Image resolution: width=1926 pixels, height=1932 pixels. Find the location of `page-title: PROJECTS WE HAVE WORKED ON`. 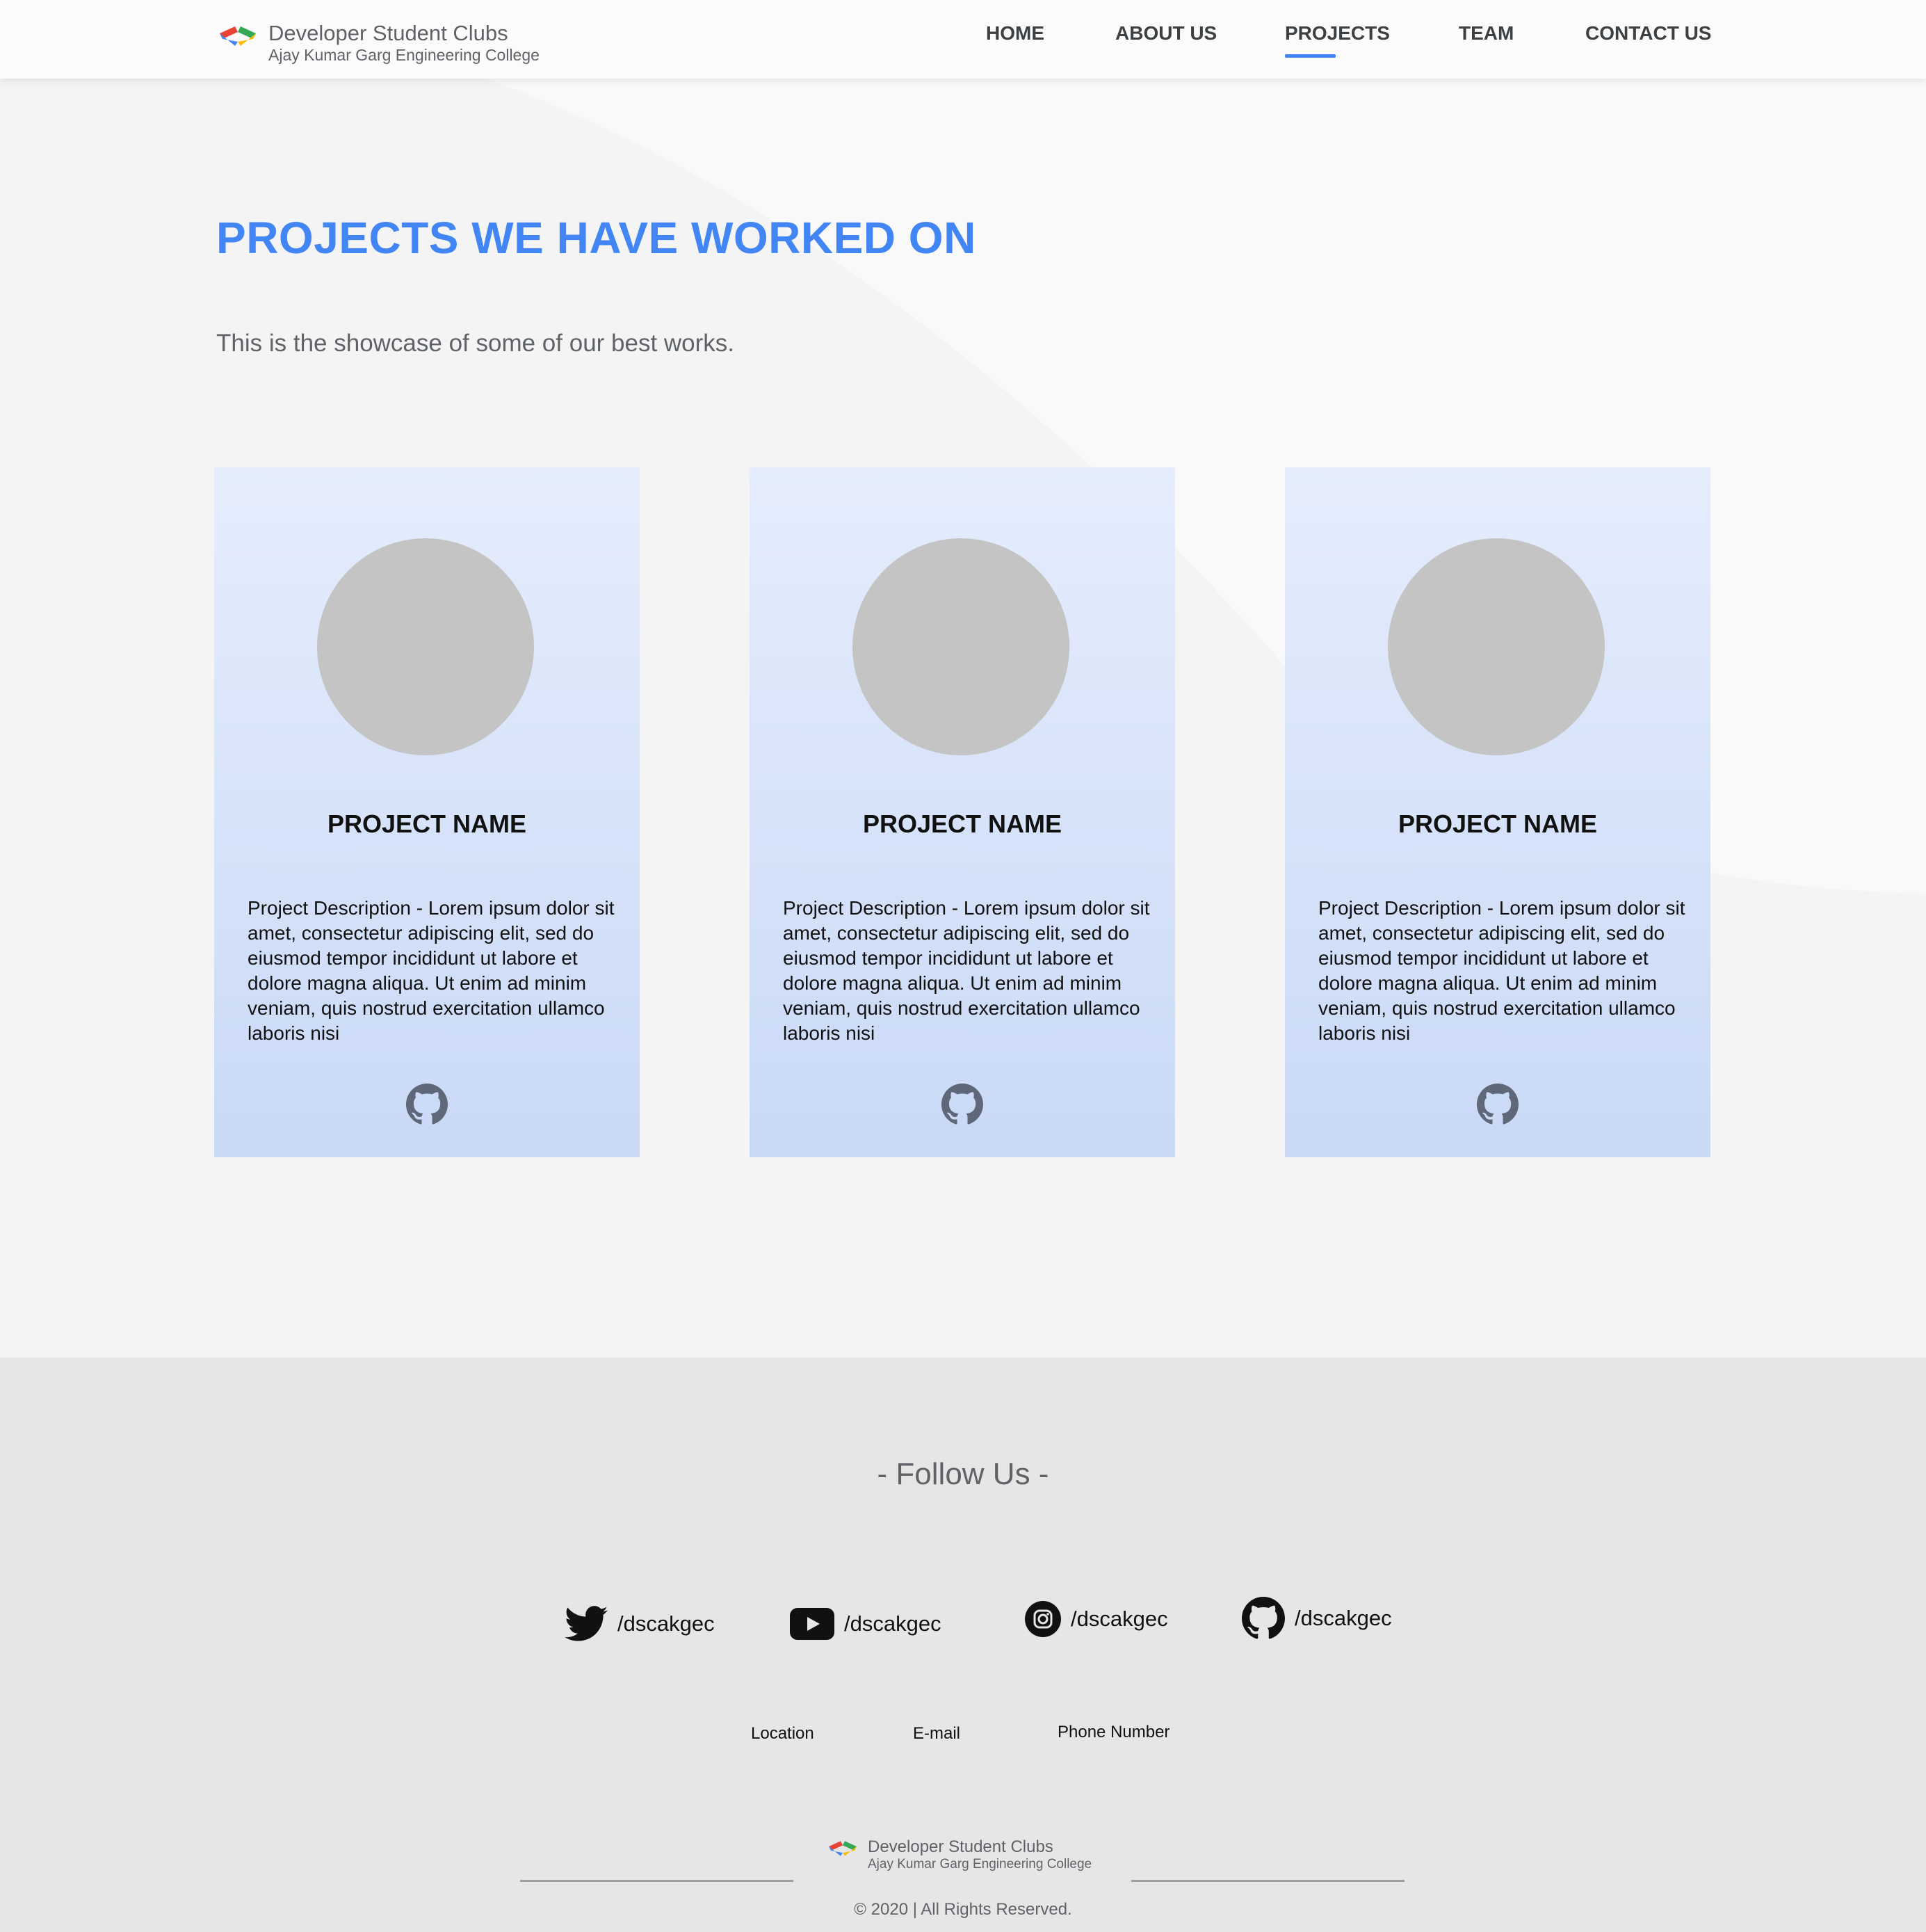

page-title: PROJECTS WE HAVE WORKED ON is located at coordinates (596, 238).